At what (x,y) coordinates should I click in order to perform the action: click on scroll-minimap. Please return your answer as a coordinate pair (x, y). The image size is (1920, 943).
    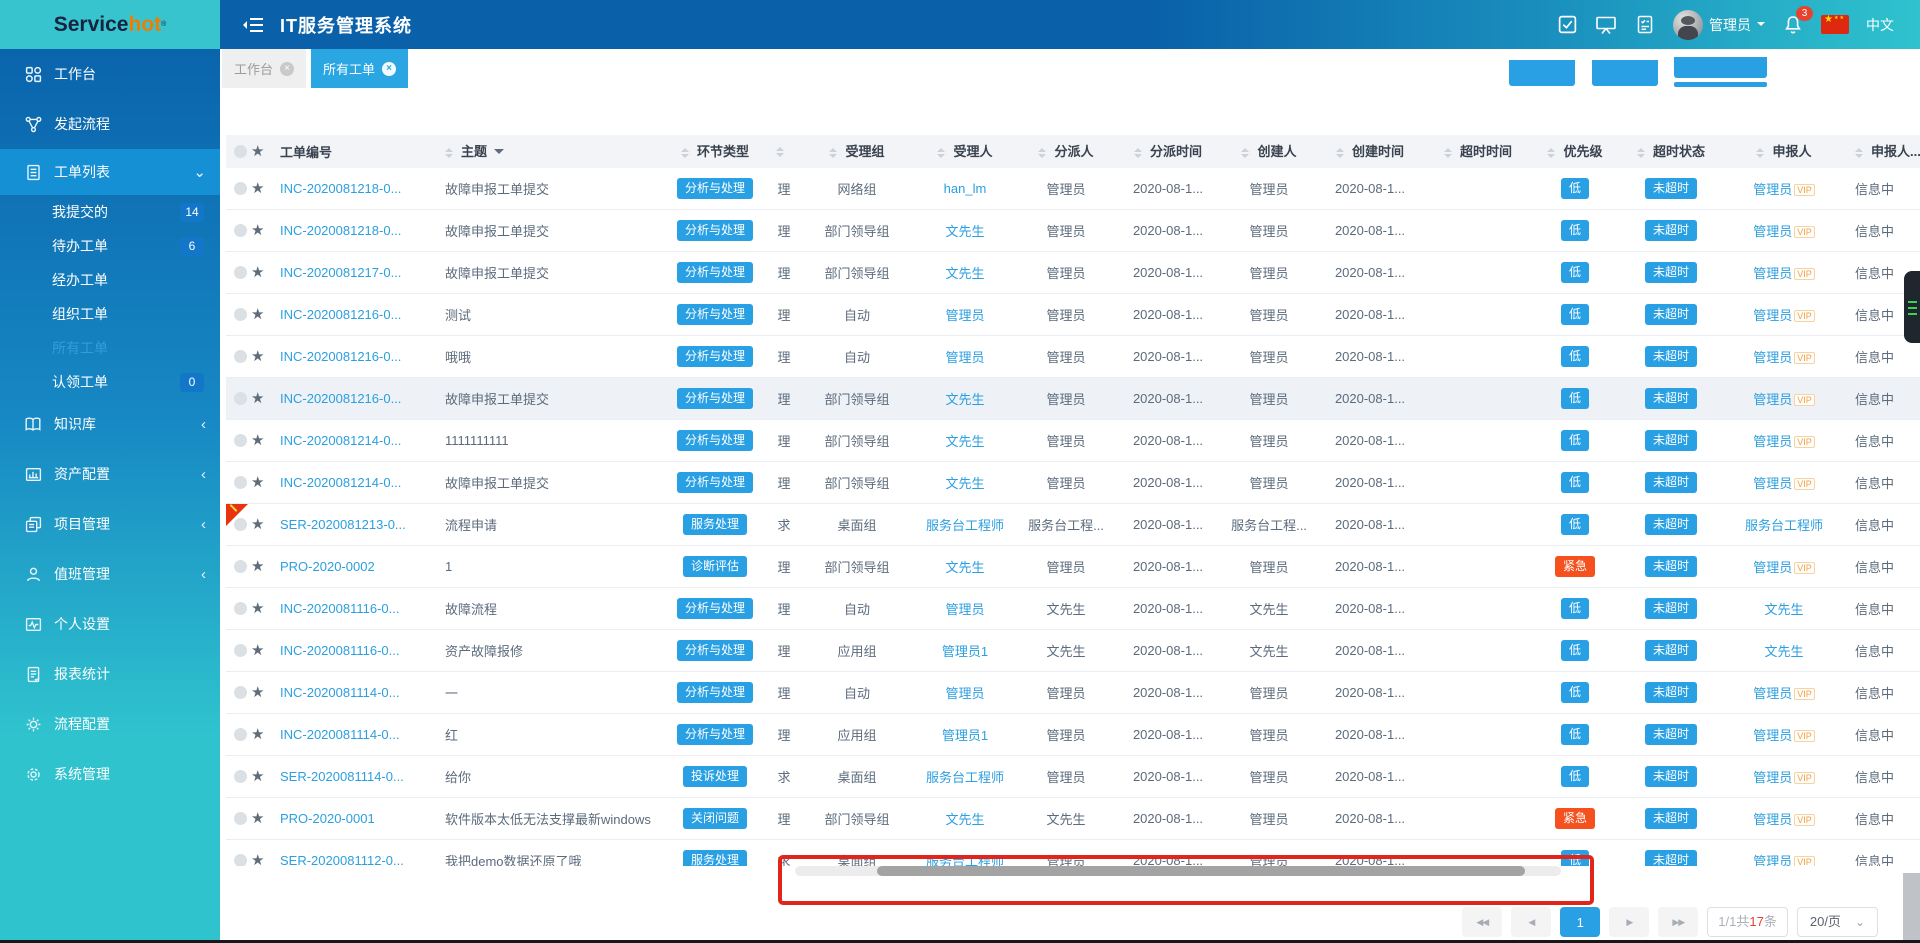
    Looking at the image, I should click on (1912, 307).